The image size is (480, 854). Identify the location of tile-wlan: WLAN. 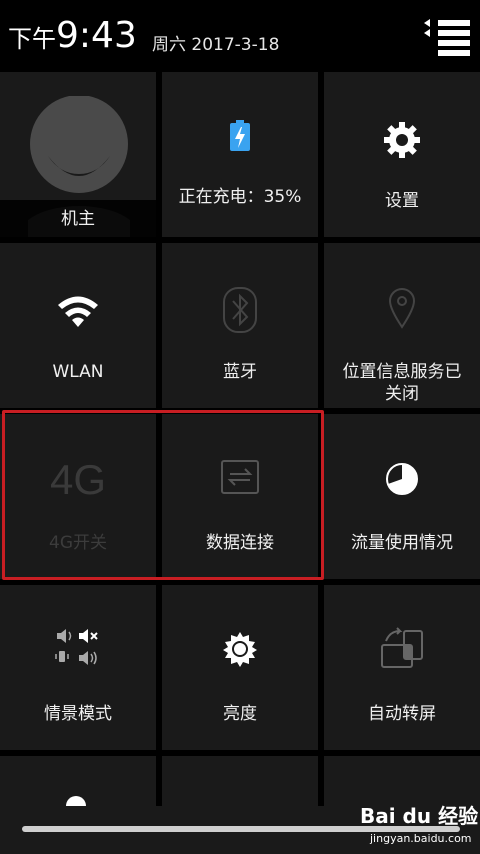
(78, 325).